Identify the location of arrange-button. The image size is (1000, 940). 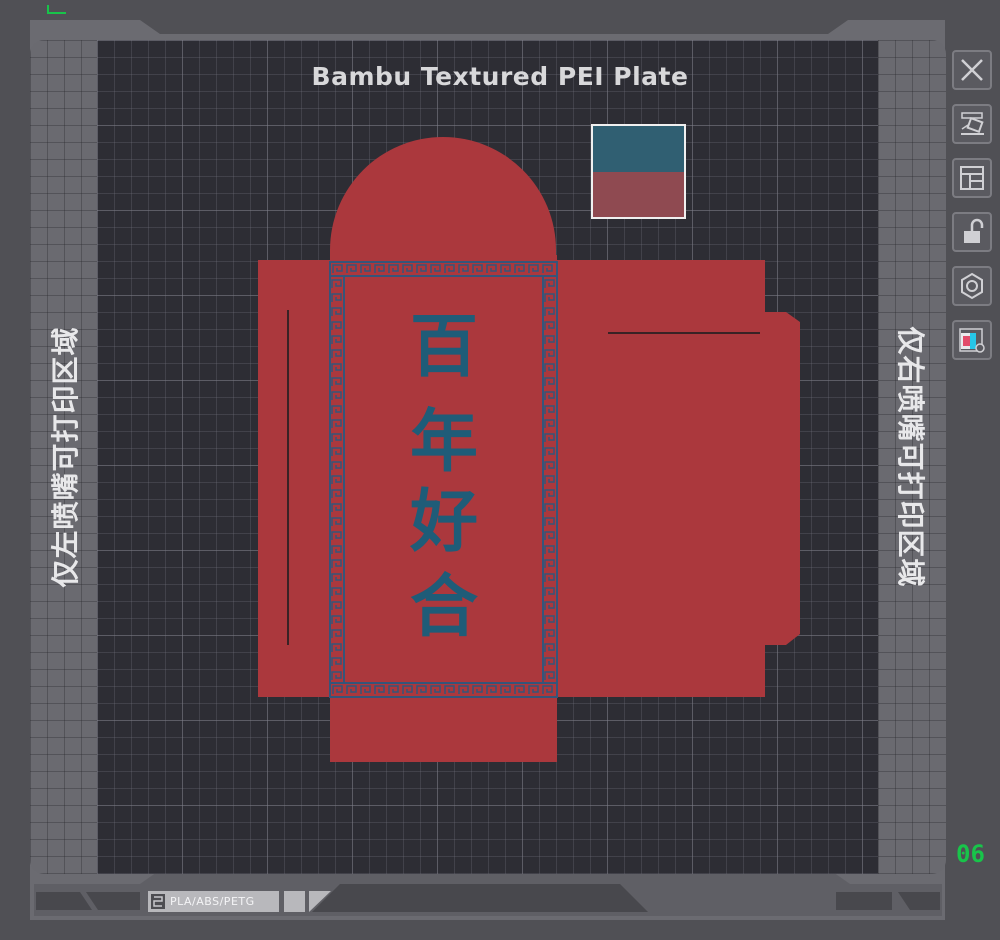
(972, 178).